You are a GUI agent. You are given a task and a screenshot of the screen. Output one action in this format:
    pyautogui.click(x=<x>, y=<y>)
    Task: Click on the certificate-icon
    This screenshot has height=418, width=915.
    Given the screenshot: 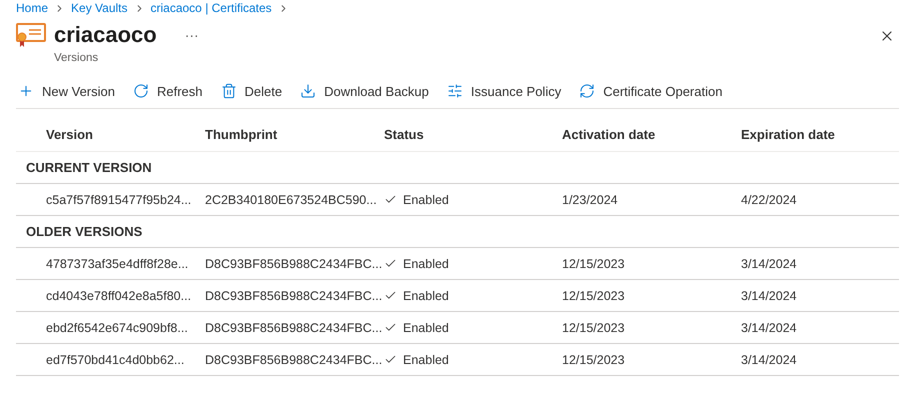 What is the action you would take?
    pyautogui.click(x=31, y=35)
    